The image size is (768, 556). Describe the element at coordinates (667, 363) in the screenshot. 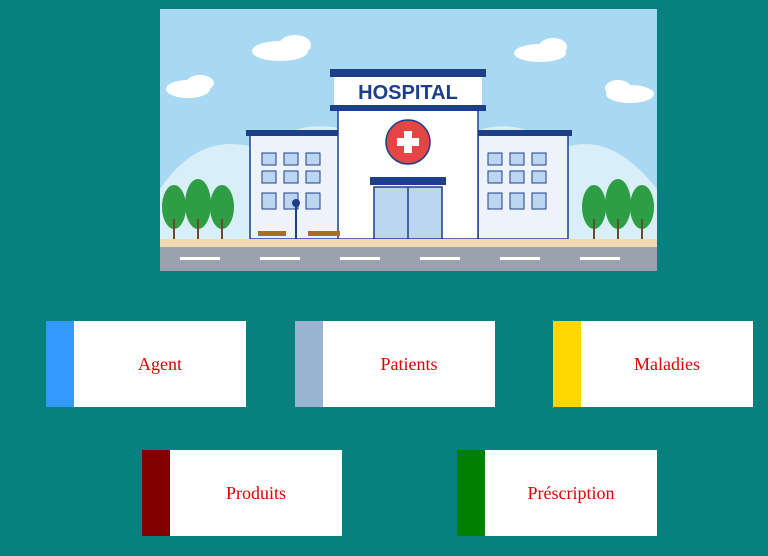

I see `menu-card-label: Maladies` at that location.